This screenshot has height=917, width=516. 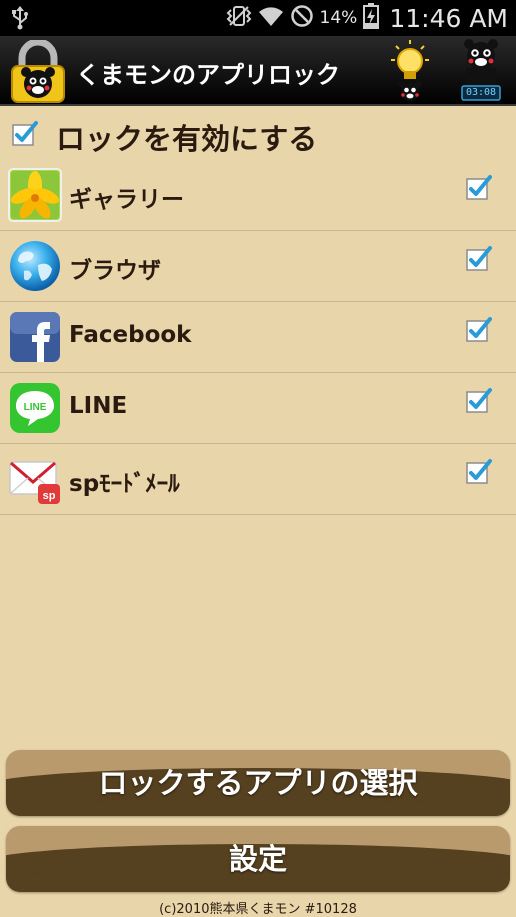 What do you see at coordinates (481, 92) in the screenshot?
I see `timer-display: 03:08` at bounding box center [481, 92].